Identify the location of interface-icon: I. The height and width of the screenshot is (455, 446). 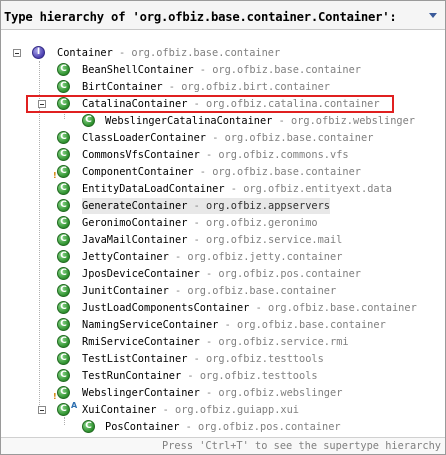
(38, 52).